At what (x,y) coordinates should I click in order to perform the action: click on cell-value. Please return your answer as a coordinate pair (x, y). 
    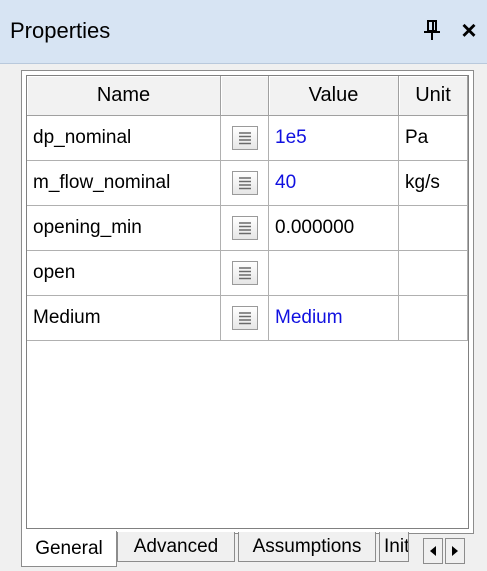
    Looking at the image, I should click on (334, 273).